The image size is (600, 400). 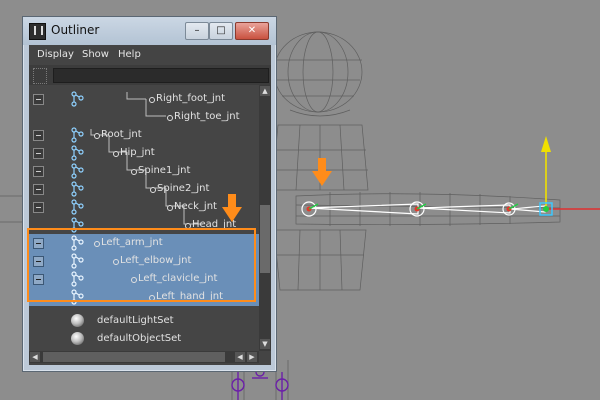 What do you see at coordinates (37, 31) in the screenshot?
I see `maya-app-icon` at bounding box center [37, 31].